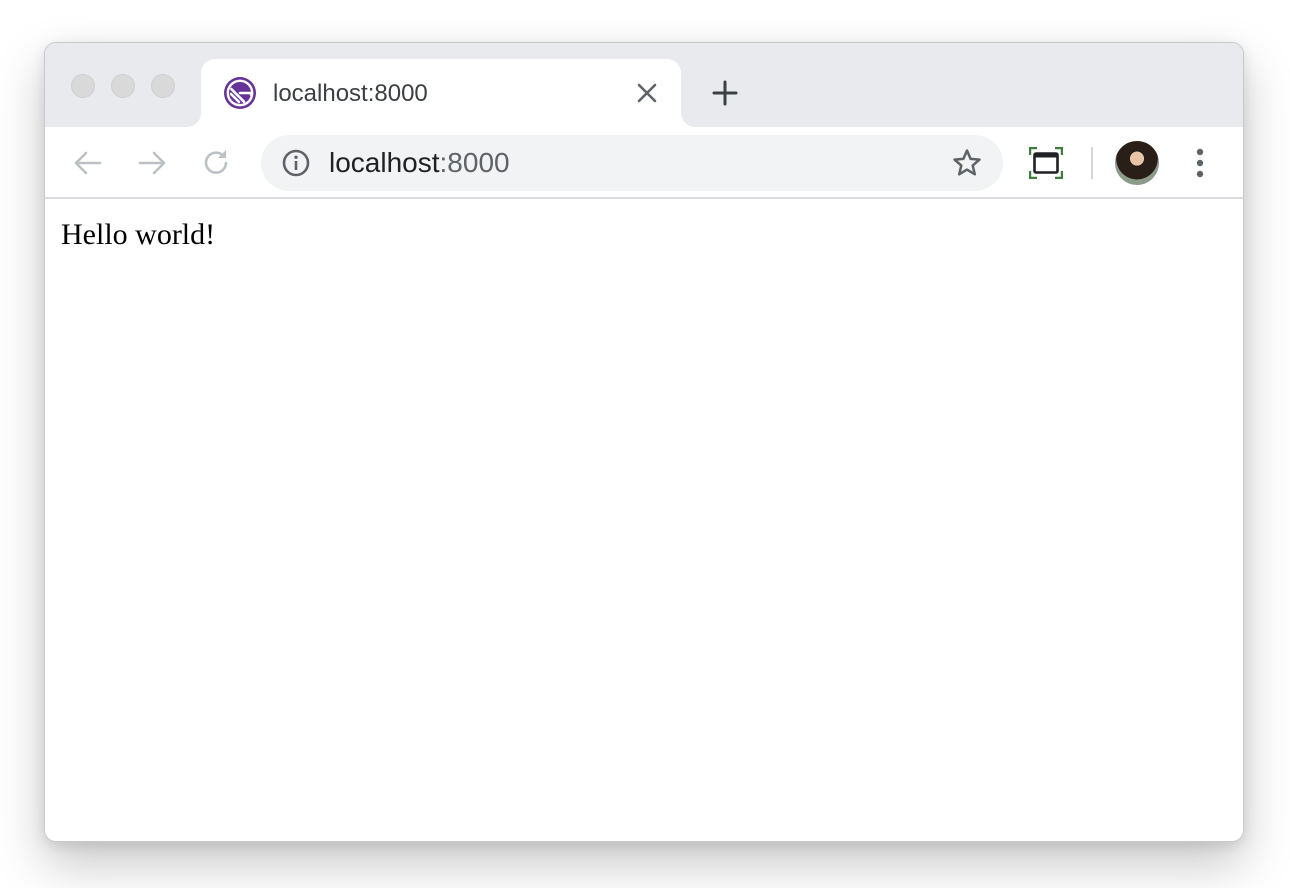 Image resolution: width=1290 pixels, height=888 pixels. What do you see at coordinates (138, 234) in the screenshot?
I see `page-body-text: Hello world!` at bounding box center [138, 234].